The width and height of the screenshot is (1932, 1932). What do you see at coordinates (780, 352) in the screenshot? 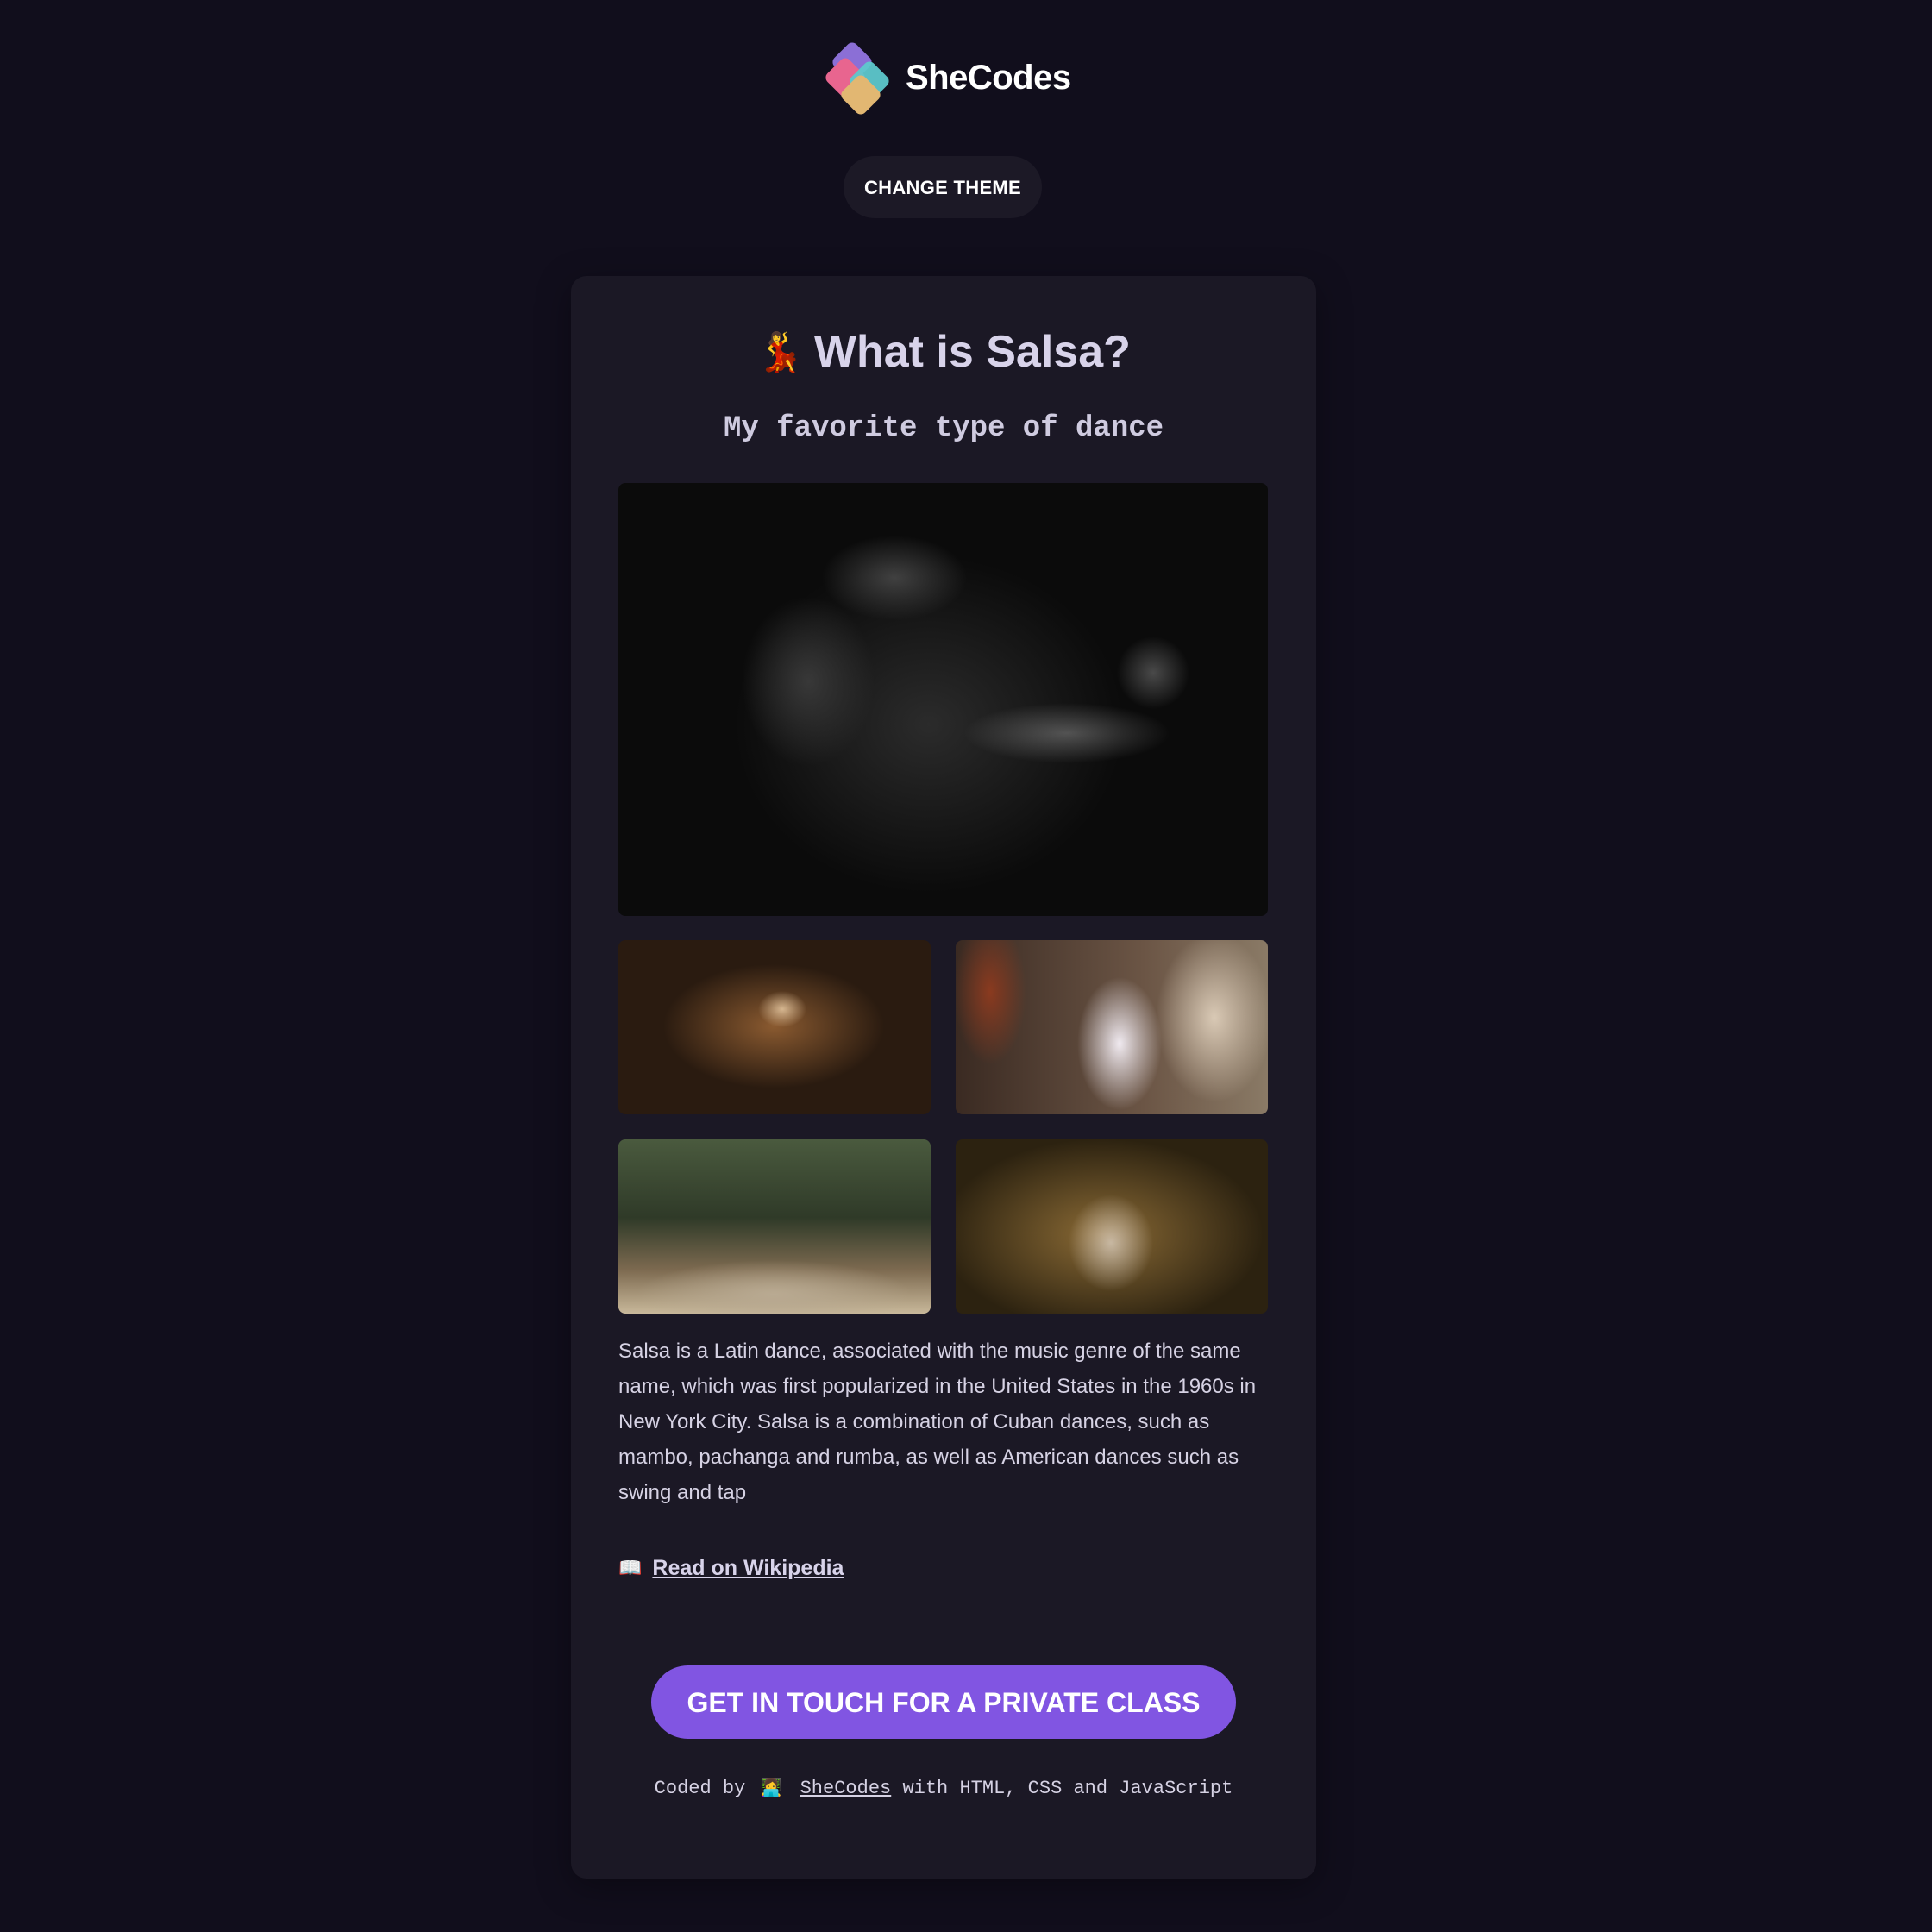
I see `dancer-icon: 💃` at bounding box center [780, 352].